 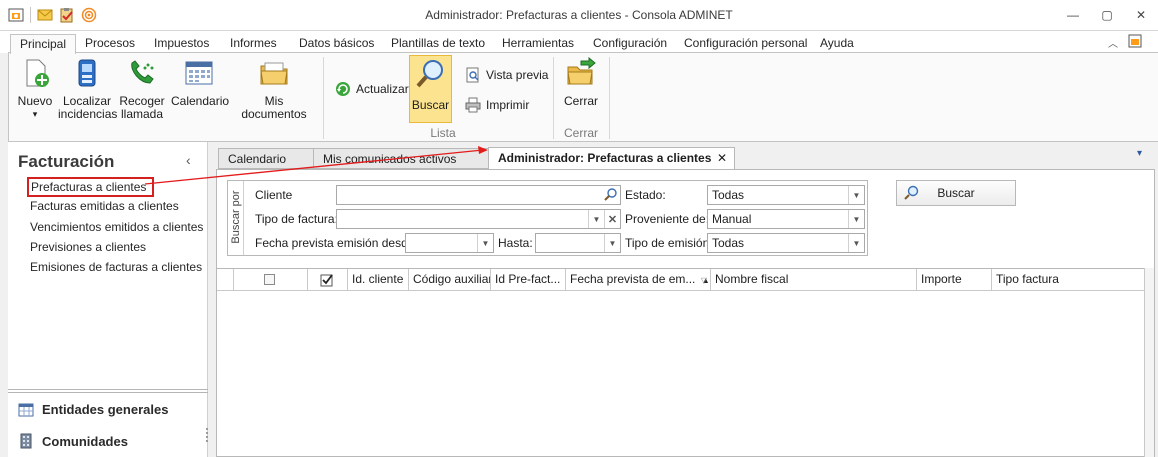 What do you see at coordinates (478, 219) in the screenshot?
I see `tipo-factura-select: ▼ ✕` at bounding box center [478, 219].